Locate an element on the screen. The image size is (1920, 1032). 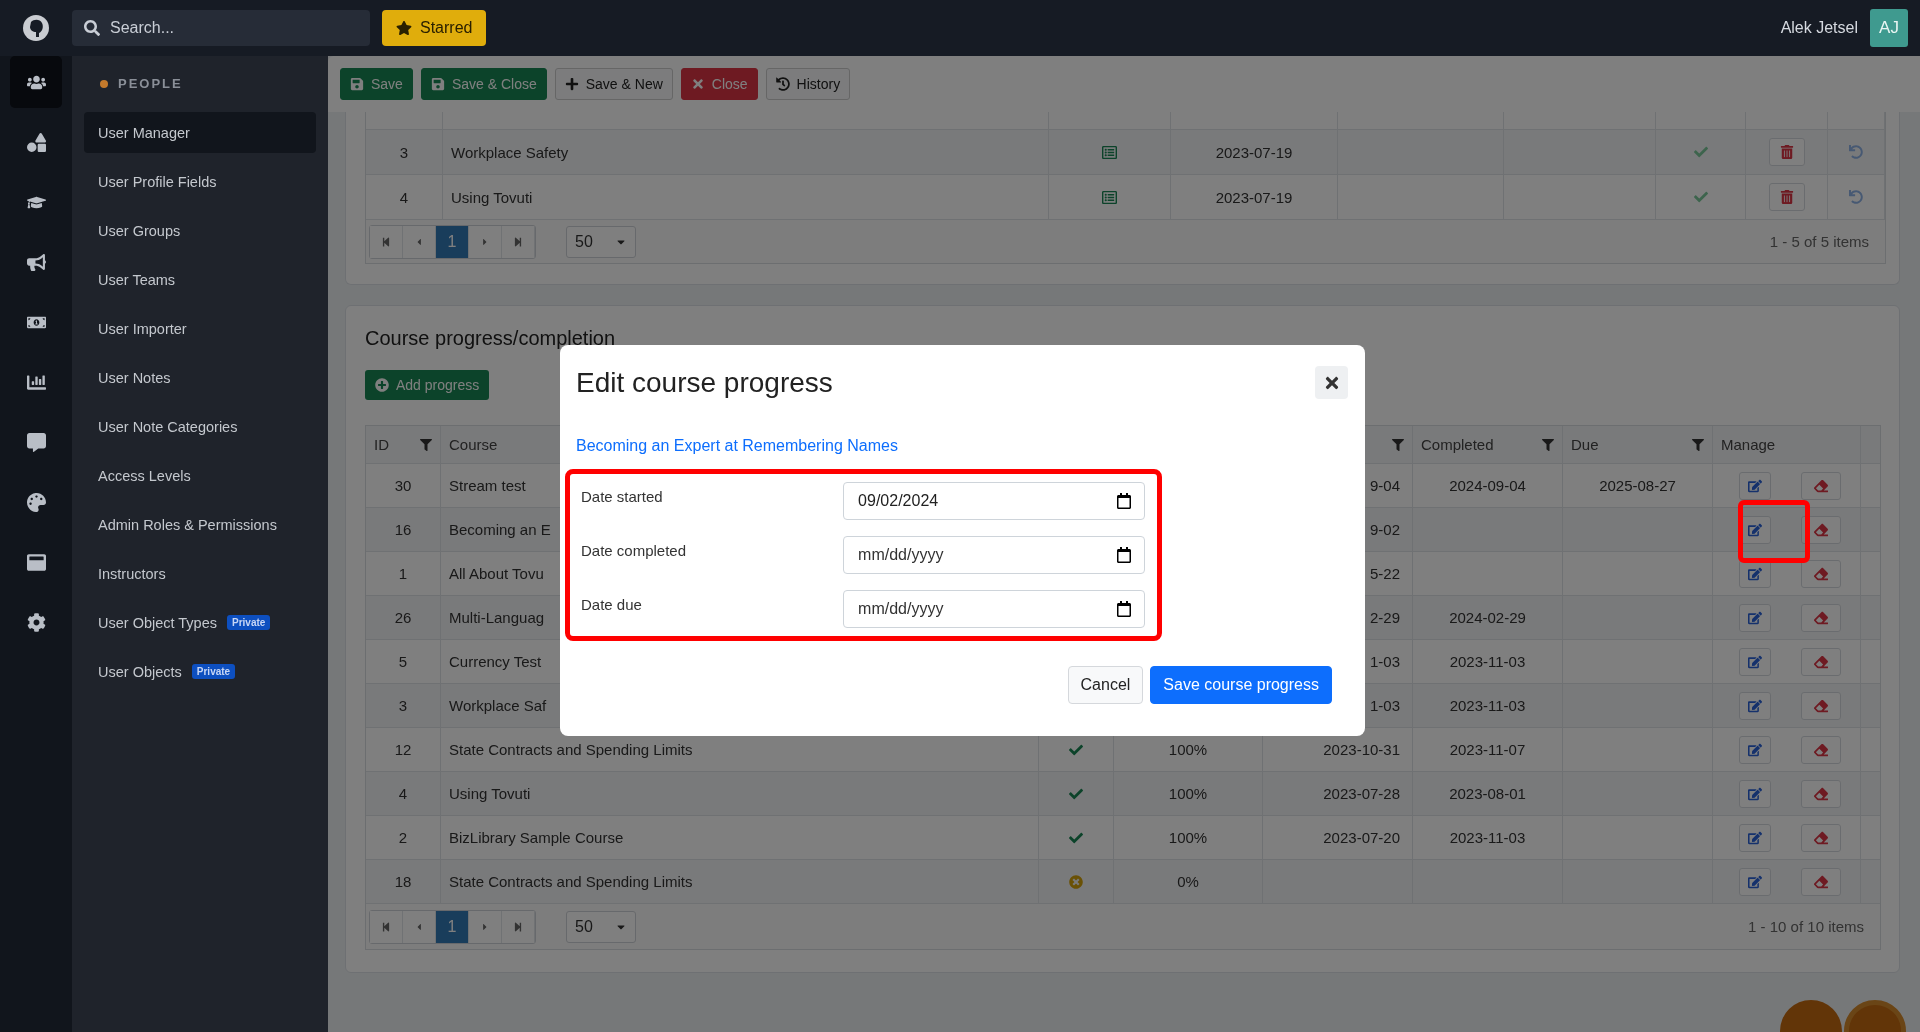
table-cell: Workplace Saf is located at coordinates (498, 705).